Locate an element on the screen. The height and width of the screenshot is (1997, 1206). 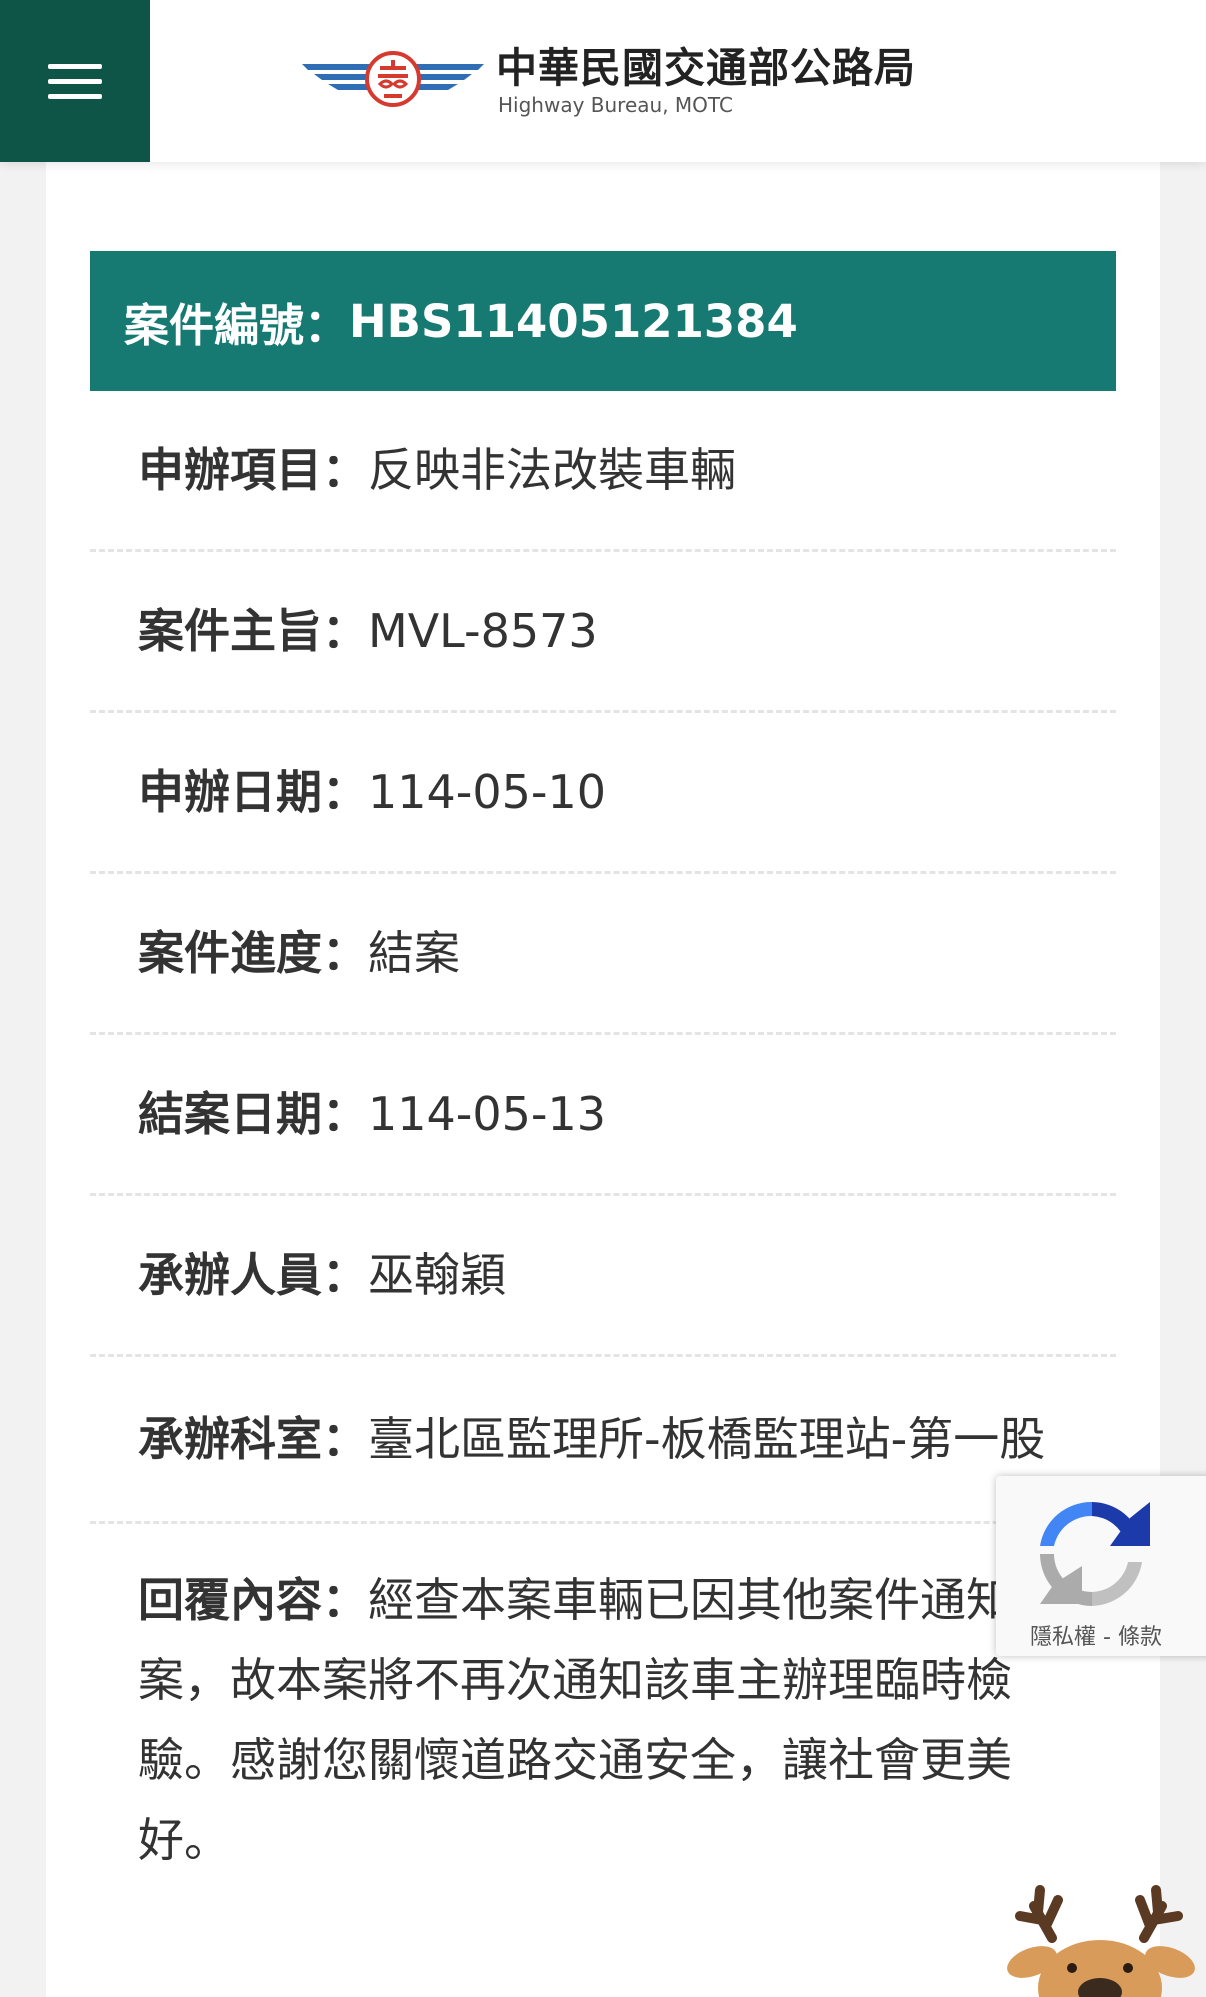
detail-label: 申辦日期： is located at coordinates (253, 792).